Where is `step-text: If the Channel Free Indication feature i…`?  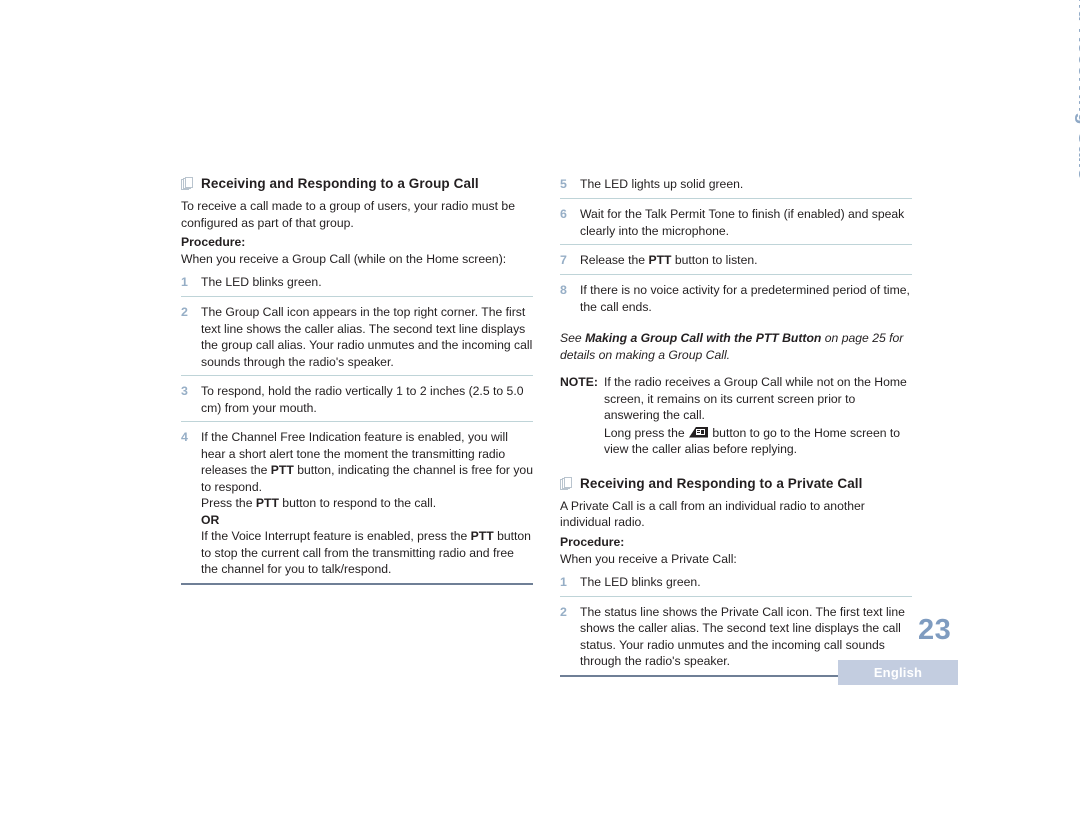
step-text: If the Channel Free Indication feature i… is located at coordinates (367, 503).